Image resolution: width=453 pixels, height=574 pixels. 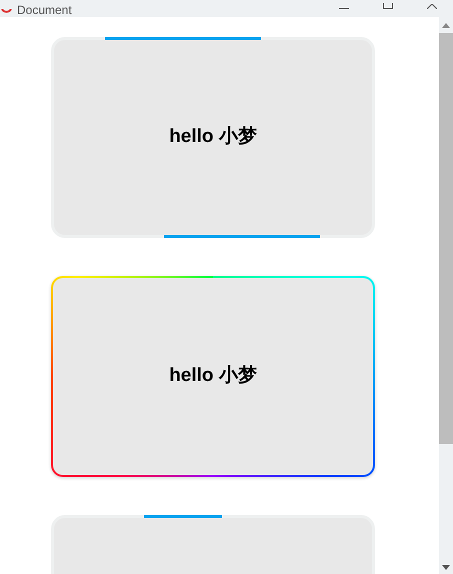 I want to click on scroll-down-icon, so click(x=446, y=567).